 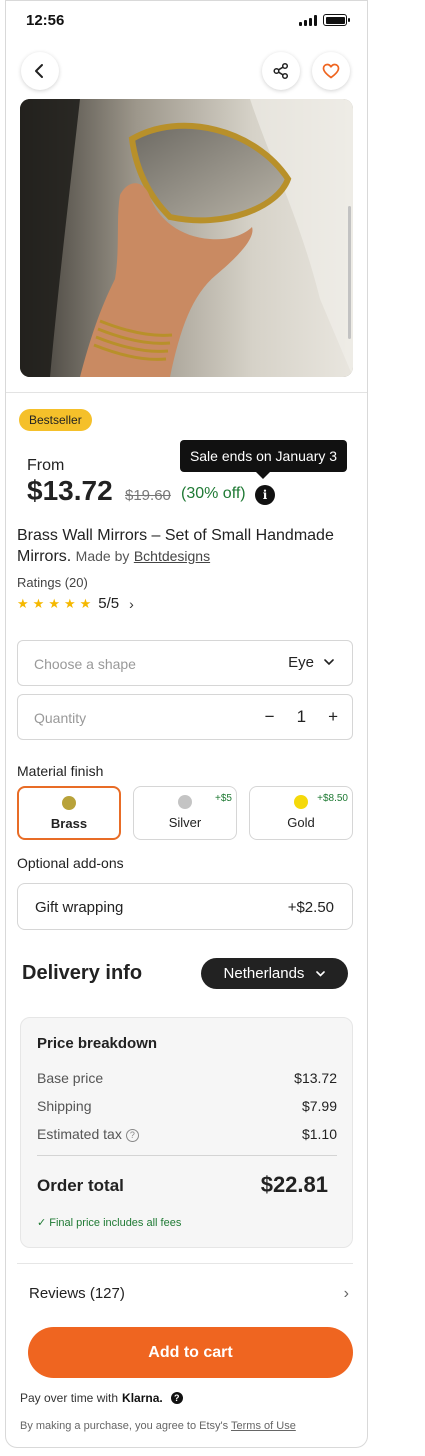 I want to click on favorite-button, so click(x=331, y=71).